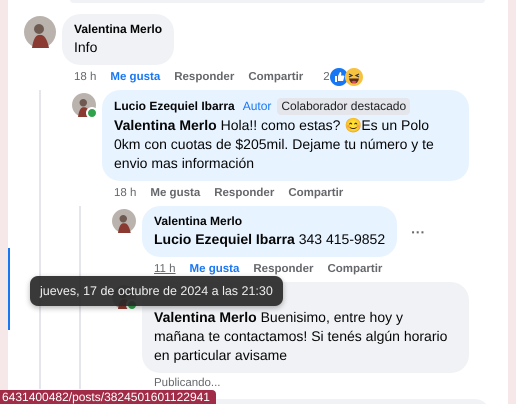 The height and width of the screenshot is (404, 516). Describe the element at coordinates (86, 47) in the screenshot. I see `comment-text: Info` at that location.